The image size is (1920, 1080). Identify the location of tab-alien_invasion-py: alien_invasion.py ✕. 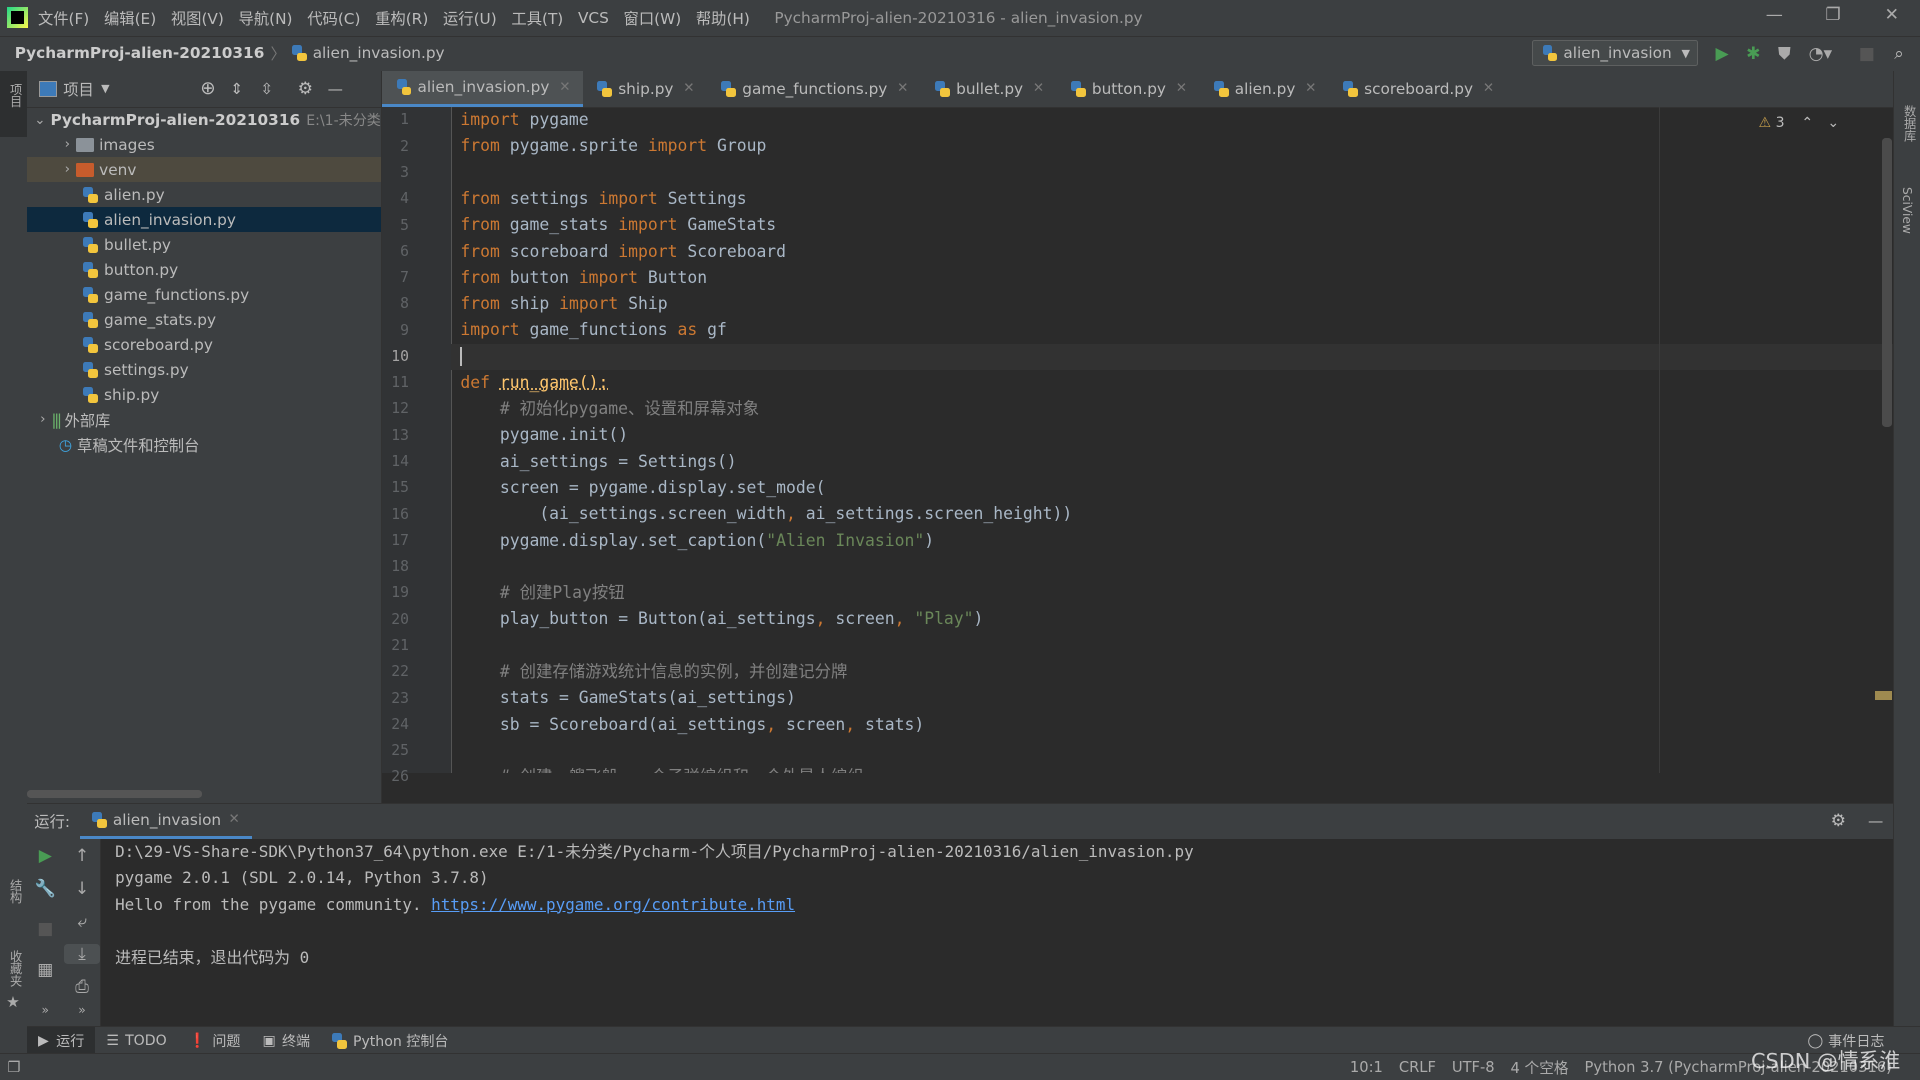
(482, 89).